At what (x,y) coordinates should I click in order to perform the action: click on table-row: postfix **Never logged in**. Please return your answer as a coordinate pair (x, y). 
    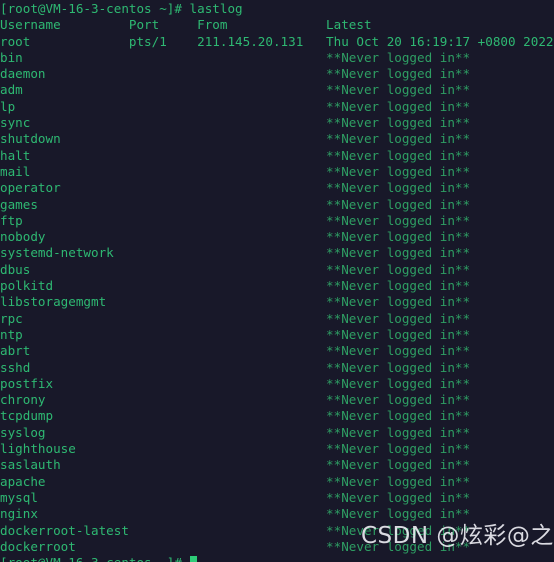
    Looking at the image, I should click on (277, 384).